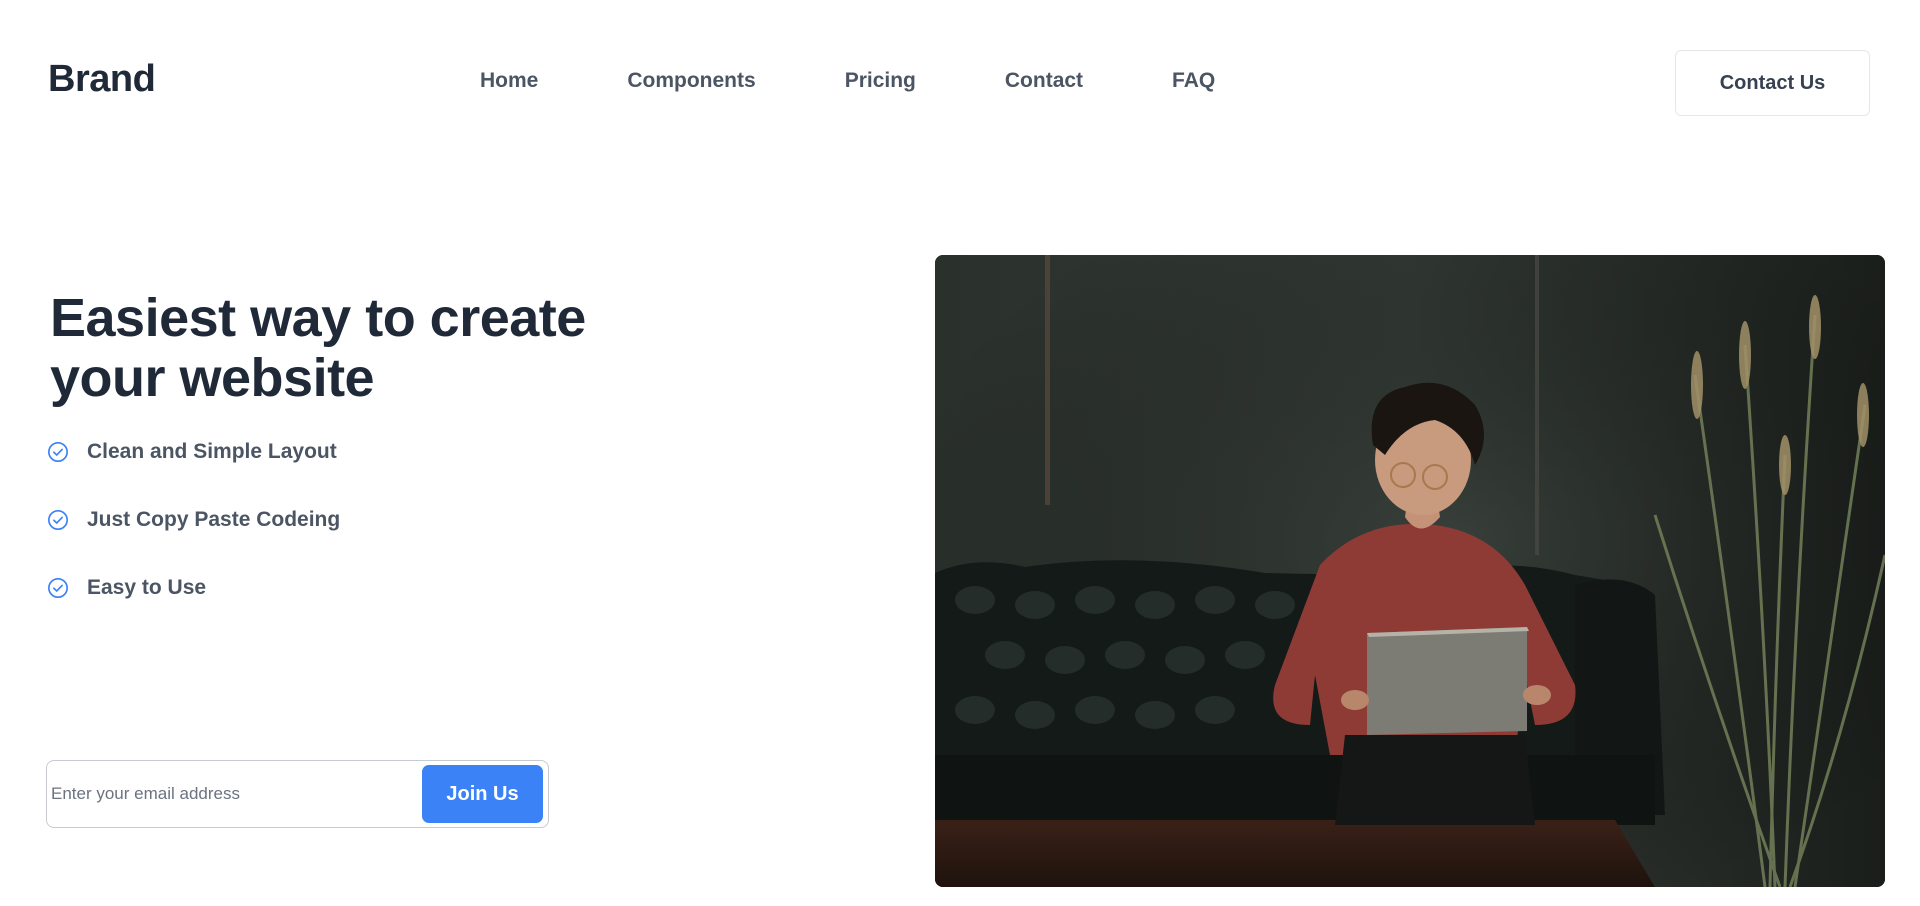  I want to click on feature-label: Easy to Use, so click(147, 587).